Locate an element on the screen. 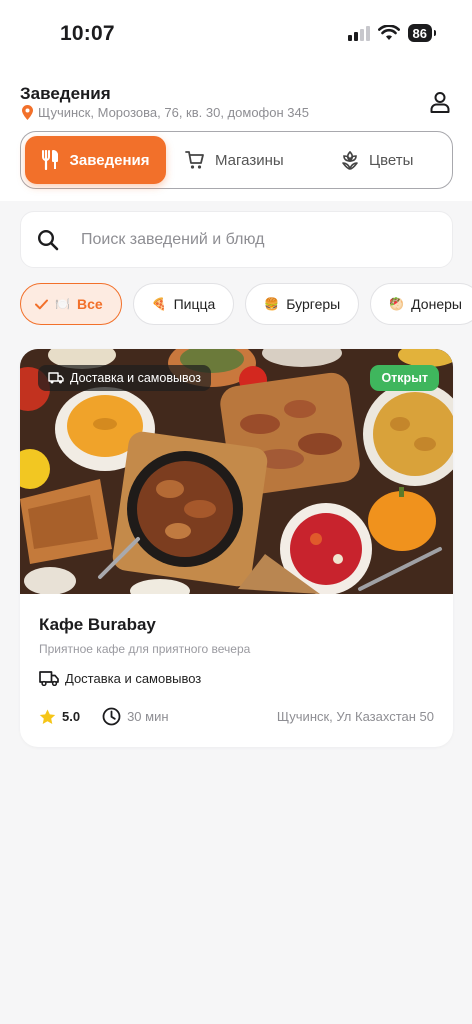 This screenshot has width=472, height=1024. segment-label: Заведения is located at coordinates (109, 160).